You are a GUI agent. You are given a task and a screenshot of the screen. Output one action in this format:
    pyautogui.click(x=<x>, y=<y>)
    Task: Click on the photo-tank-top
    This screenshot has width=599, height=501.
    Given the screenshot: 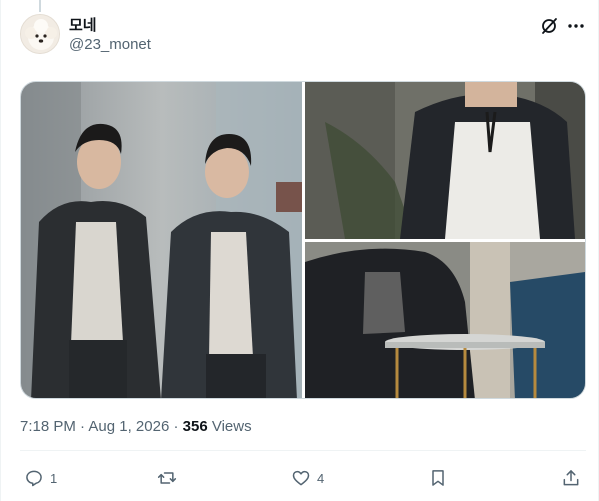 What is the action you would take?
    pyautogui.click(x=445, y=160)
    